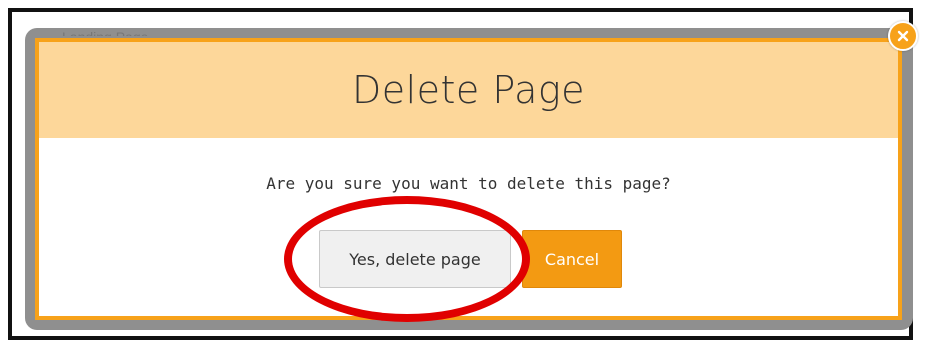  Describe the element at coordinates (105, 30) in the screenshot. I see `background-page-title: Landing Page` at that location.